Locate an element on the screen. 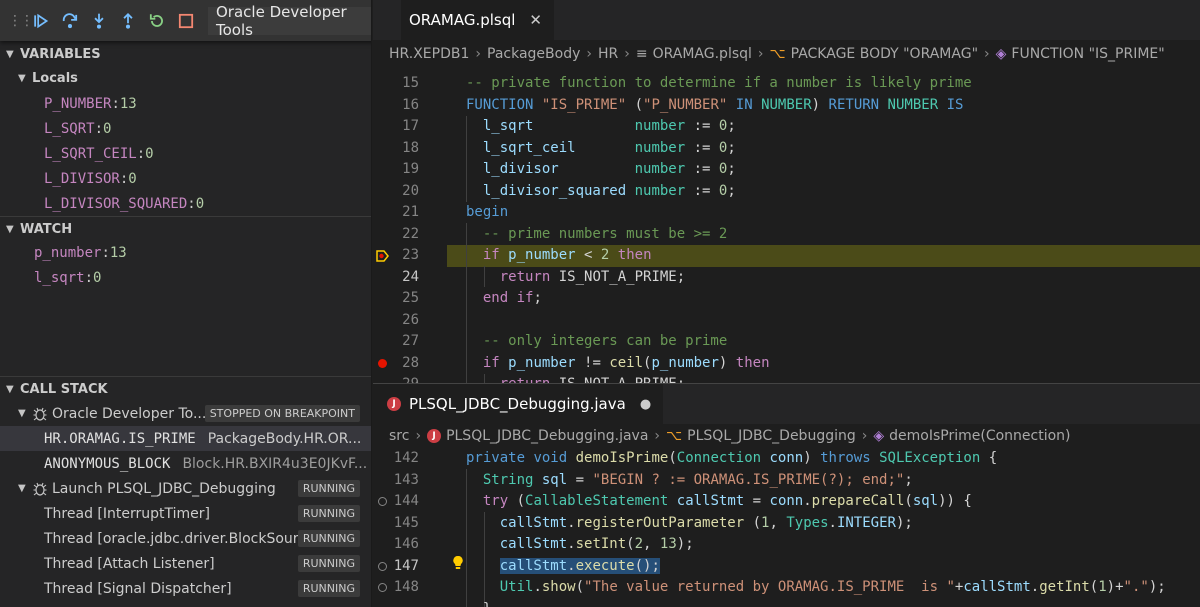 Image resolution: width=1200 pixels, height=607 pixels. stop-icon is located at coordinates (185, 21).